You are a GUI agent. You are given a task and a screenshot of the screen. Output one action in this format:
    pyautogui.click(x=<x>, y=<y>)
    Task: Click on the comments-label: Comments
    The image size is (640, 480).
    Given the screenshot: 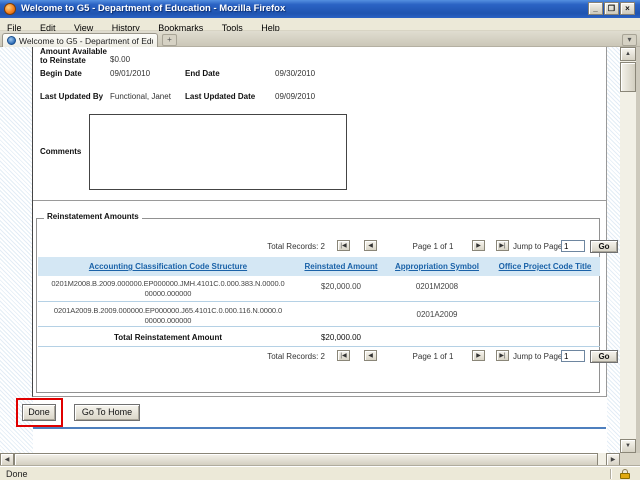 What is the action you would take?
    pyautogui.click(x=61, y=151)
    